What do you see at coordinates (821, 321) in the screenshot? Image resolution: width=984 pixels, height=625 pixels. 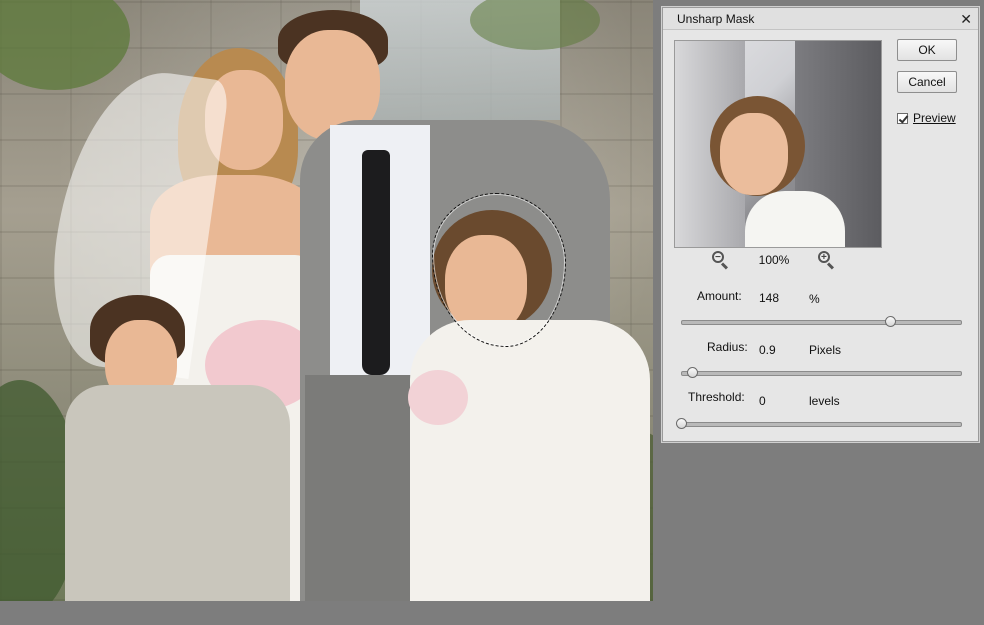 I see `amount-slider-track` at bounding box center [821, 321].